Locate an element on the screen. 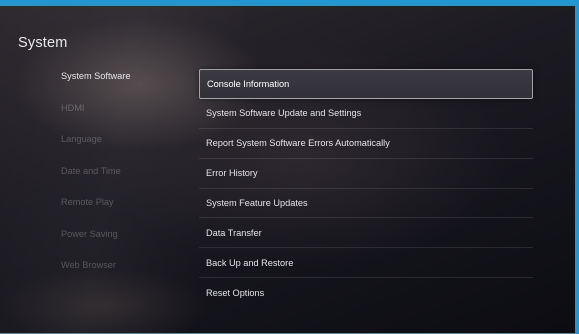 This screenshot has height=334, width=579. sidebar-item-web-browser: Web Browser is located at coordinates (121, 271).